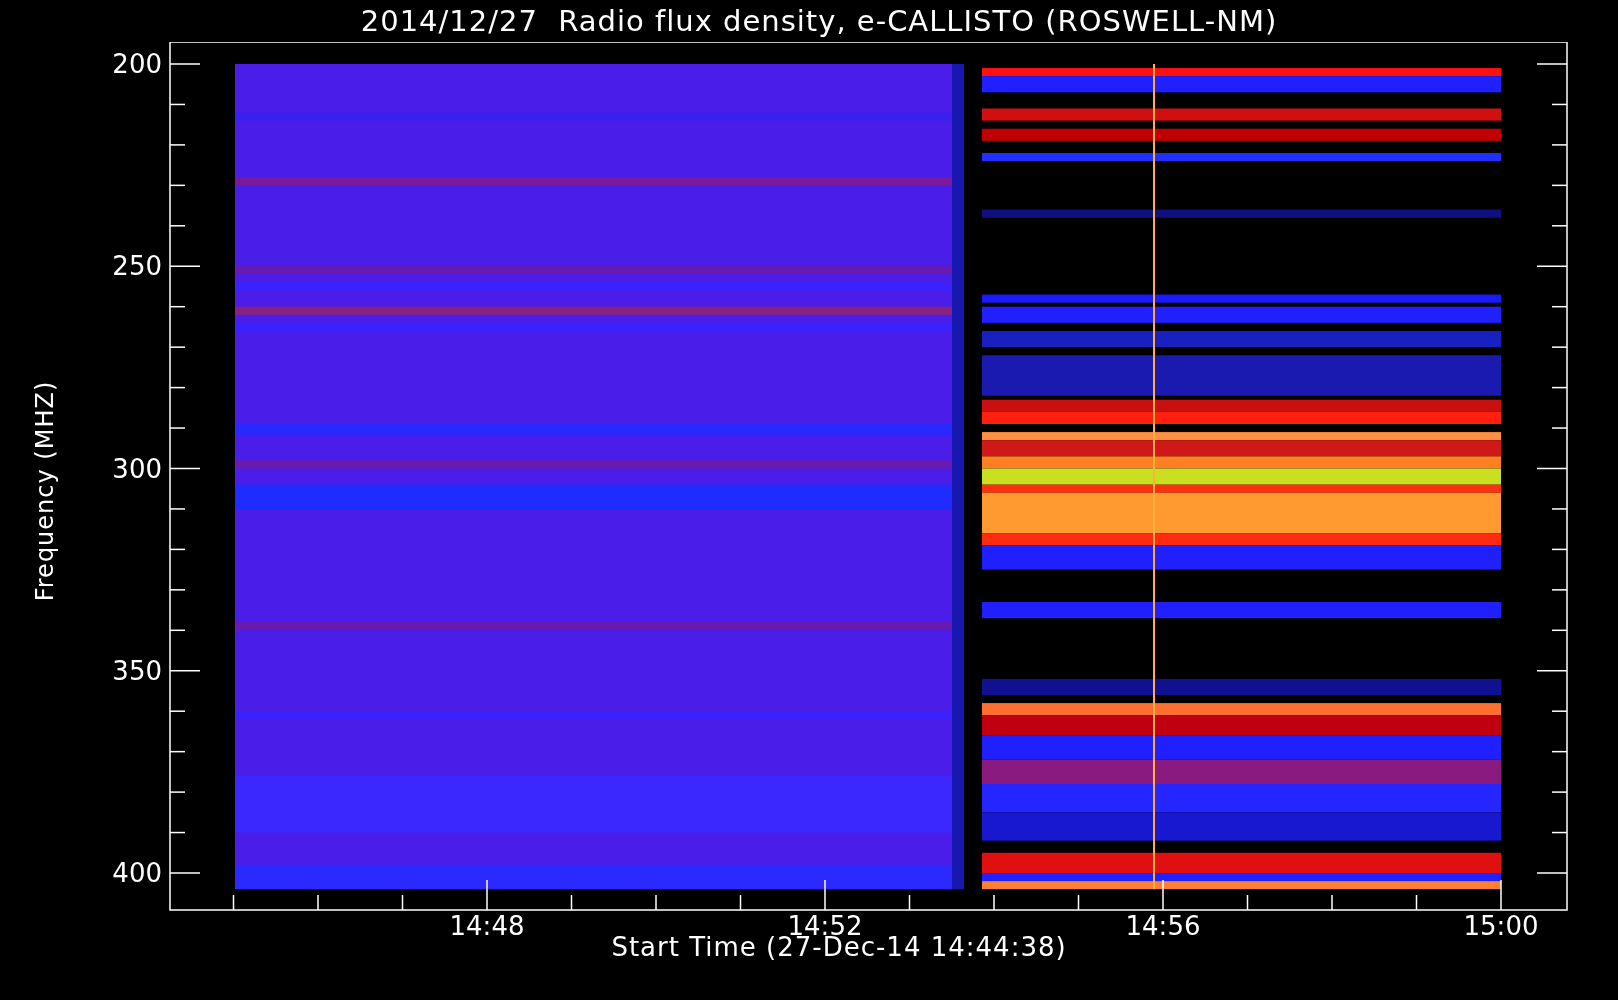  What do you see at coordinates (137, 670) in the screenshot?
I see `y-tick-label: 350` at bounding box center [137, 670].